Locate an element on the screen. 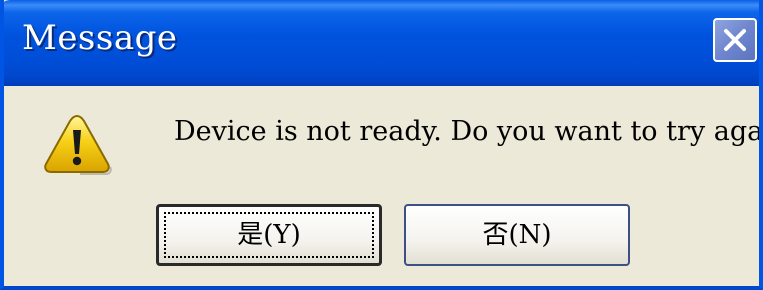 The image size is (763, 290). no-button: 否(N) is located at coordinates (517, 235).